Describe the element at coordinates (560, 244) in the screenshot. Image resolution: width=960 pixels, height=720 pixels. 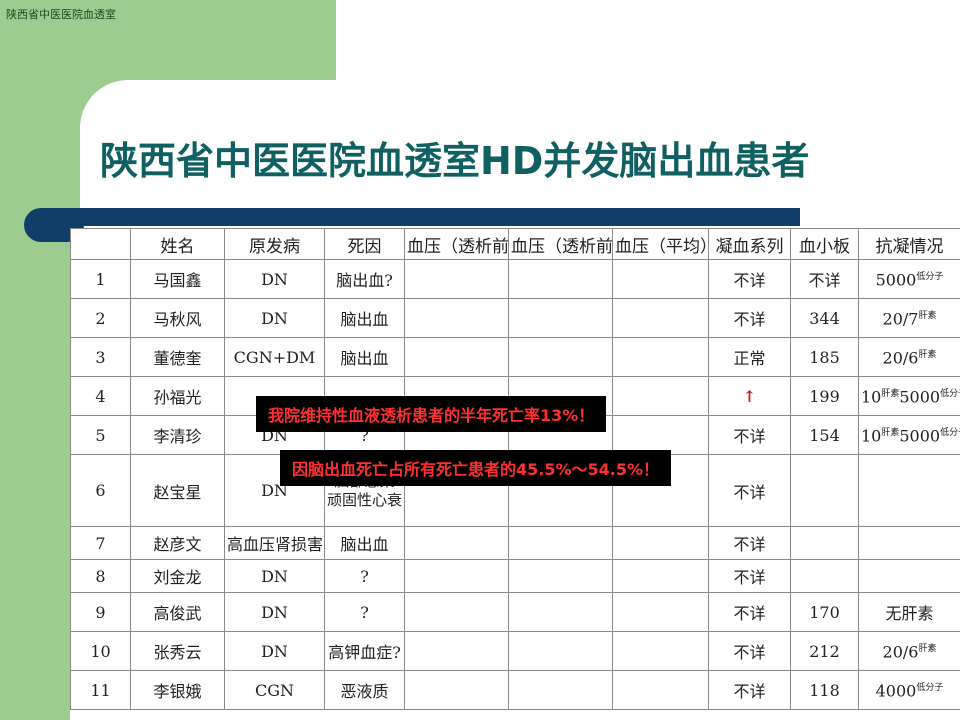
I see `col-header-bp-pre-2: 血压（透析前）` at that location.